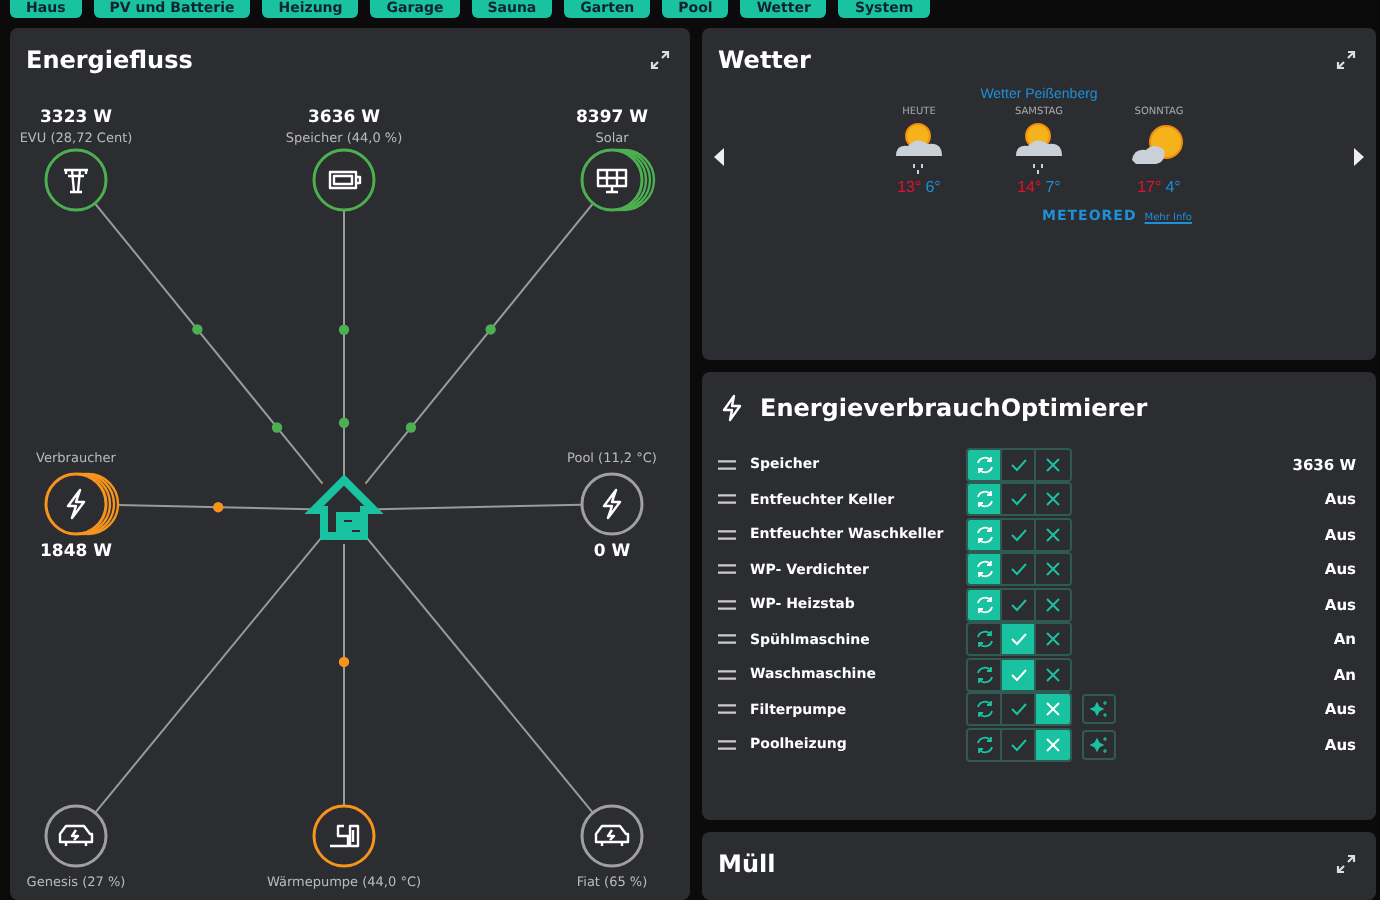 This screenshot has height=900, width=1380. Describe the element at coordinates (76, 118) in the screenshot. I see `power-value: 3323 W` at that location.